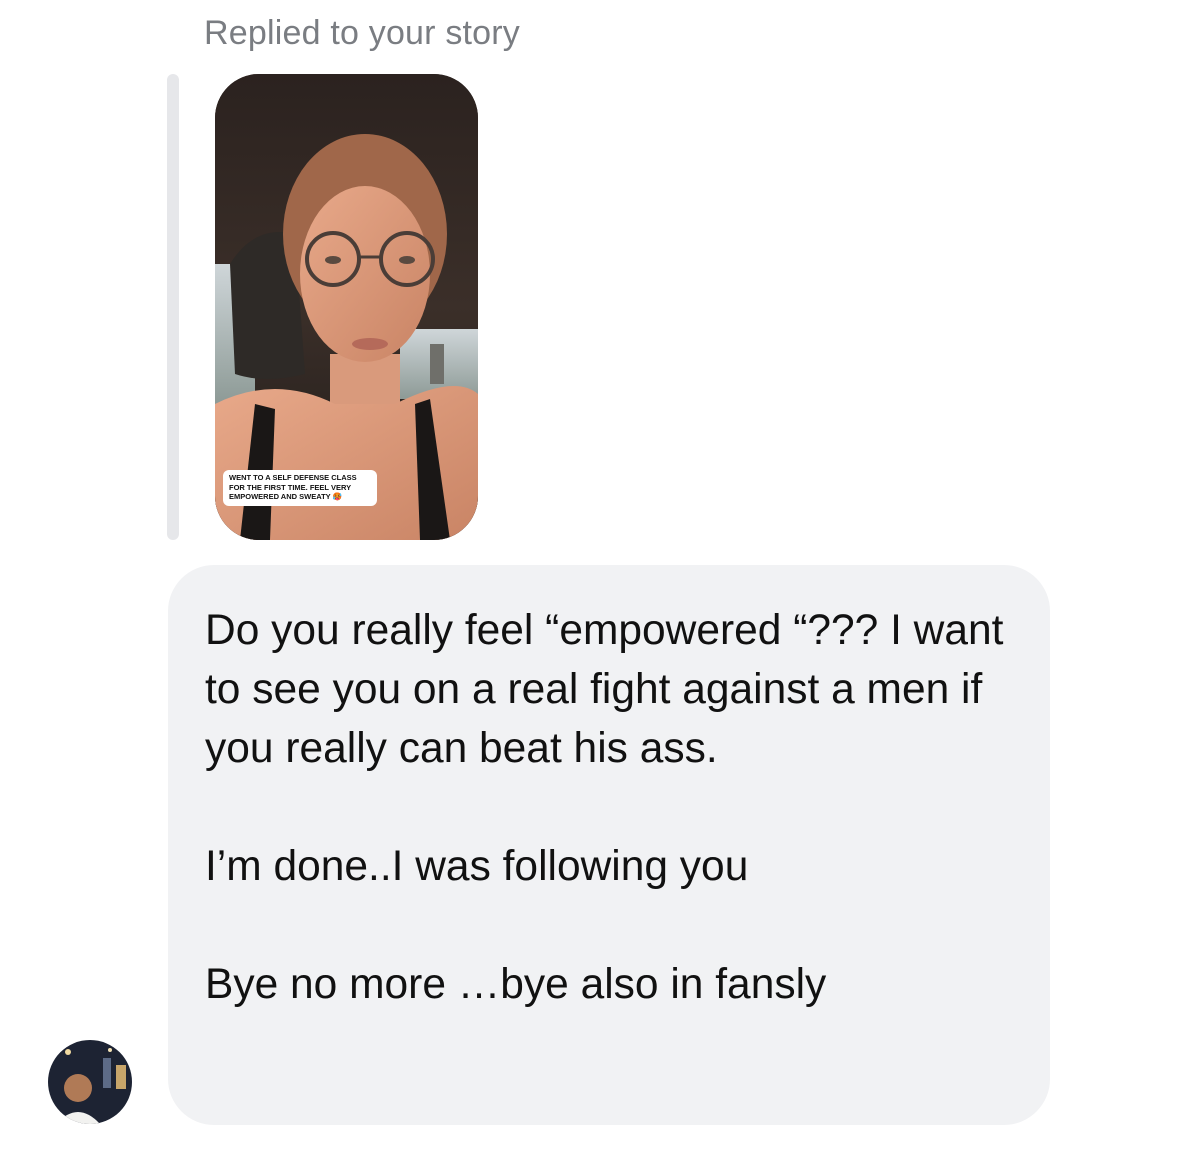 The image size is (1200, 1155). I want to click on message-paragraph-3: Bye no more …bye also in fansly, so click(516, 984).